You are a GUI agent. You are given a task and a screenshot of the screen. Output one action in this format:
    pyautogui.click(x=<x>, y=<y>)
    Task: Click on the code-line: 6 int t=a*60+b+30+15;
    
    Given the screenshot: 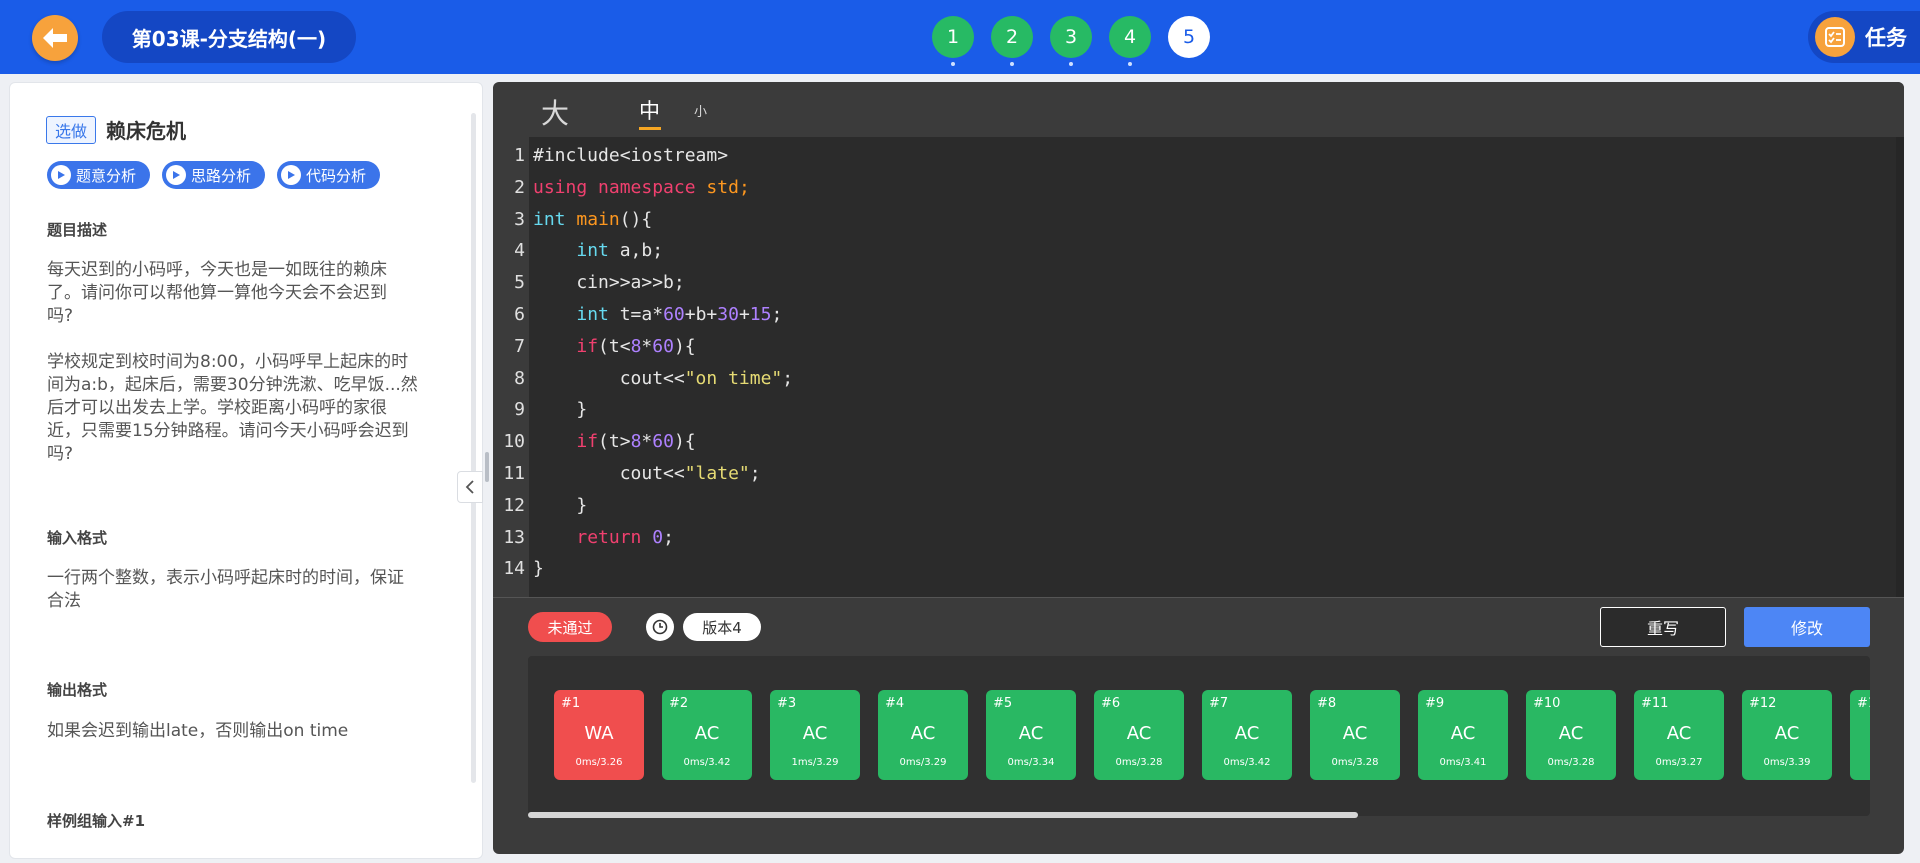 What is the action you would take?
    pyautogui.click(x=1198, y=315)
    